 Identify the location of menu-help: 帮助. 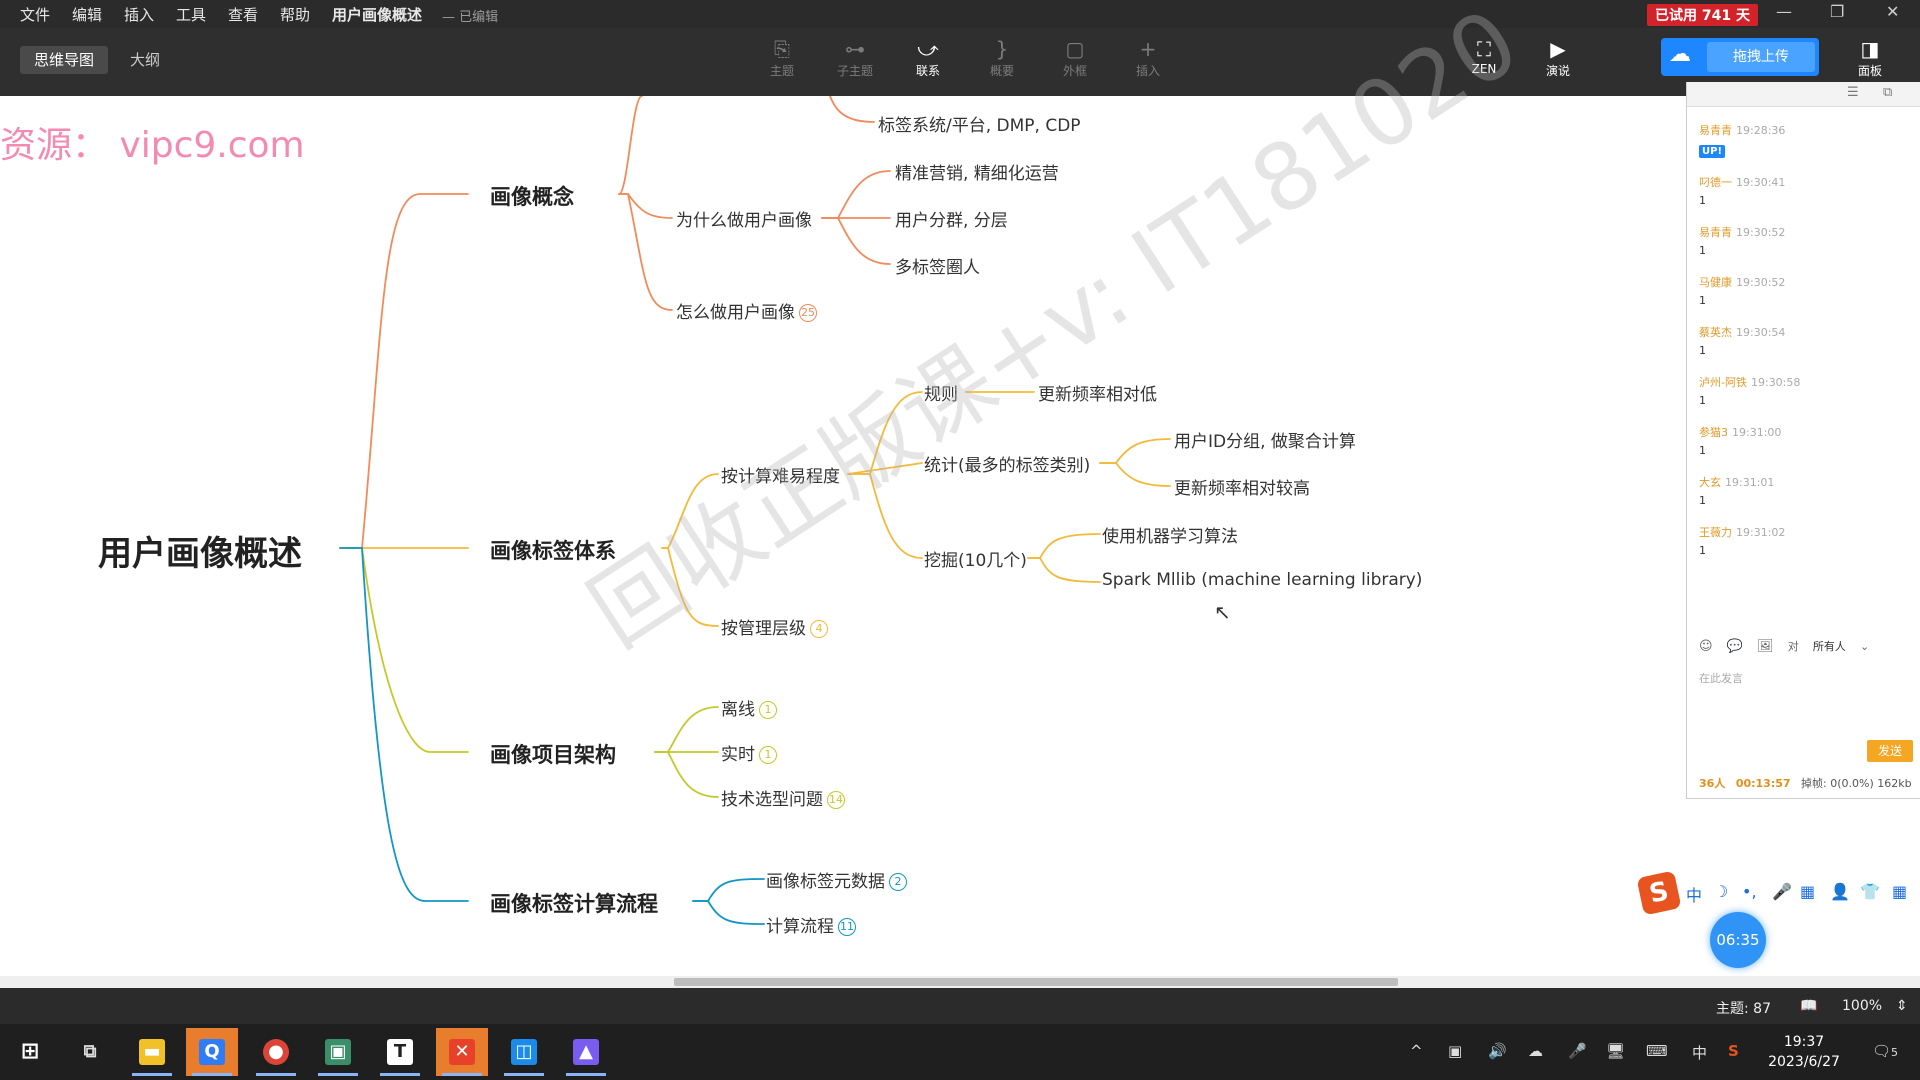
(295, 14).